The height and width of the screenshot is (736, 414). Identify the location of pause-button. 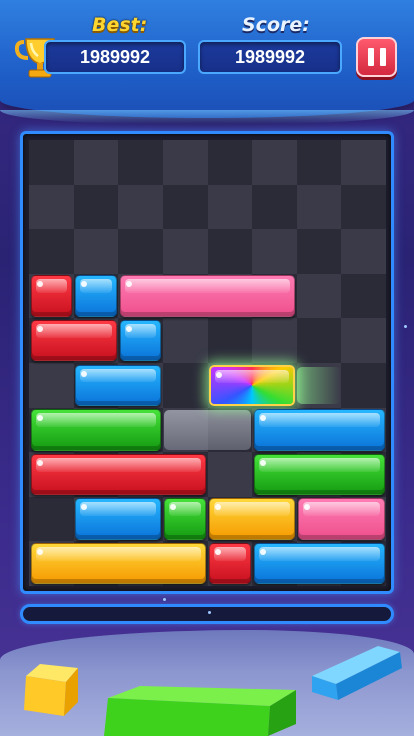
(376, 57).